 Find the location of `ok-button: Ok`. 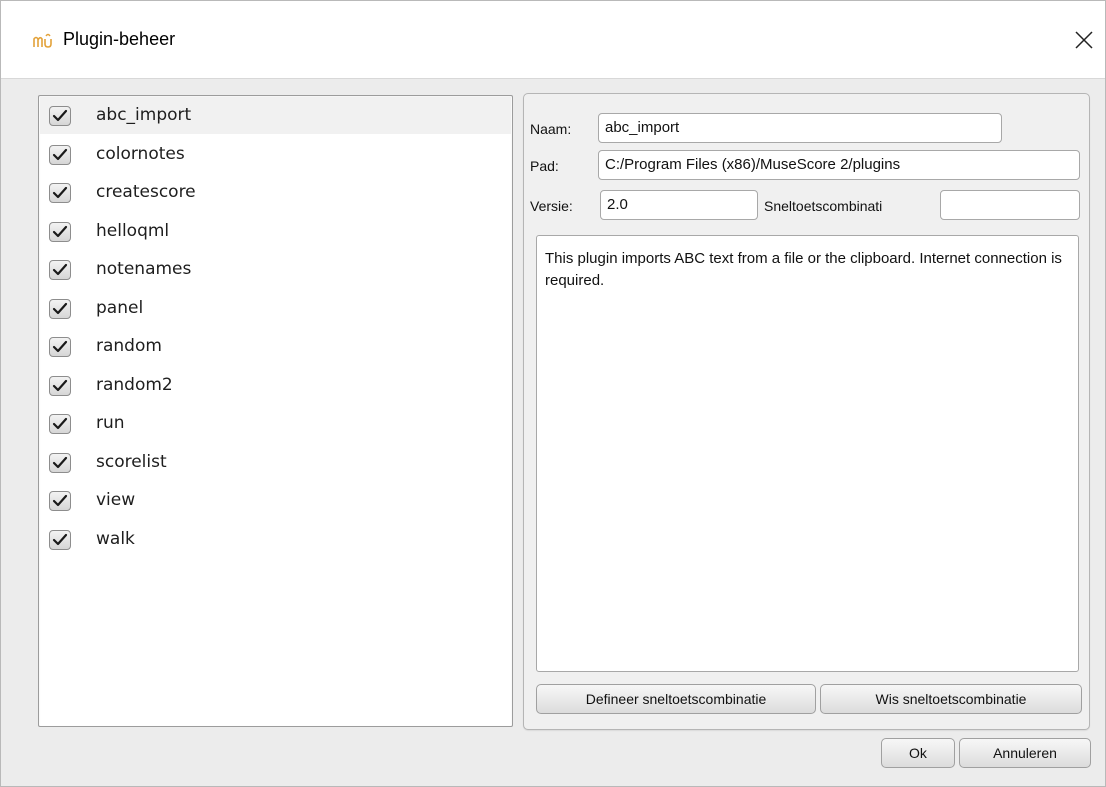

ok-button: Ok is located at coordinates (918, 753).